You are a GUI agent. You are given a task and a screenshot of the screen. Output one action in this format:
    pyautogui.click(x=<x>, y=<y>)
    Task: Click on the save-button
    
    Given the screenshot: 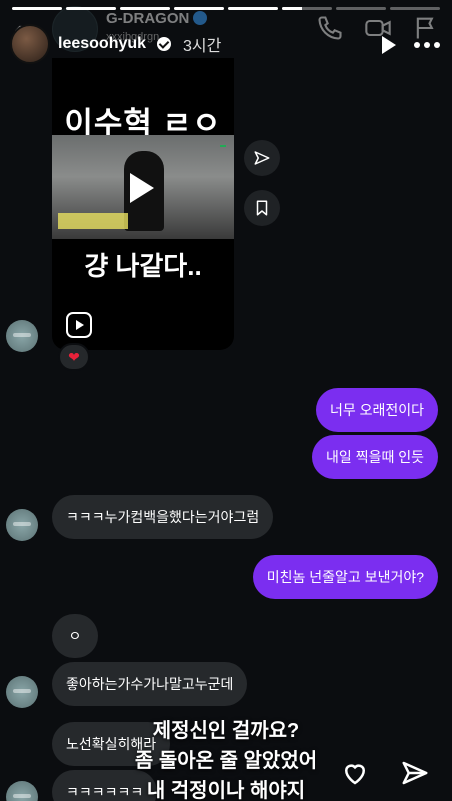 What is the action you would take?
    pyautogui.click(x=262, y=208)
    